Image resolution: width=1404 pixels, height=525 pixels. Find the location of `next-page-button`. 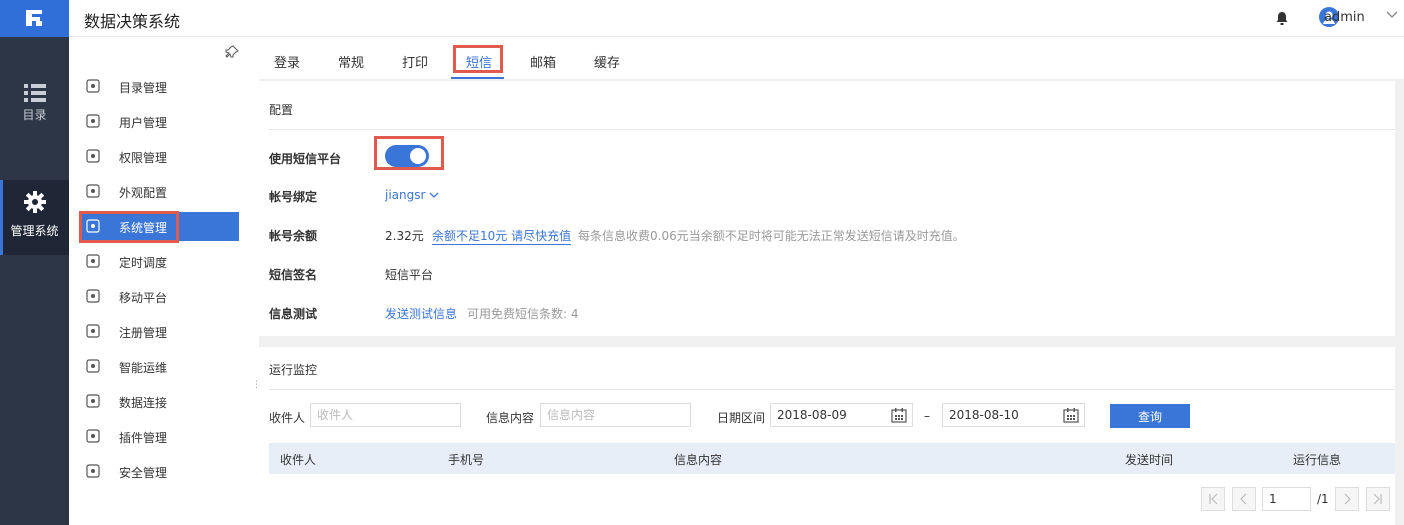

next-page-button is located at coordinates (1347, 499).